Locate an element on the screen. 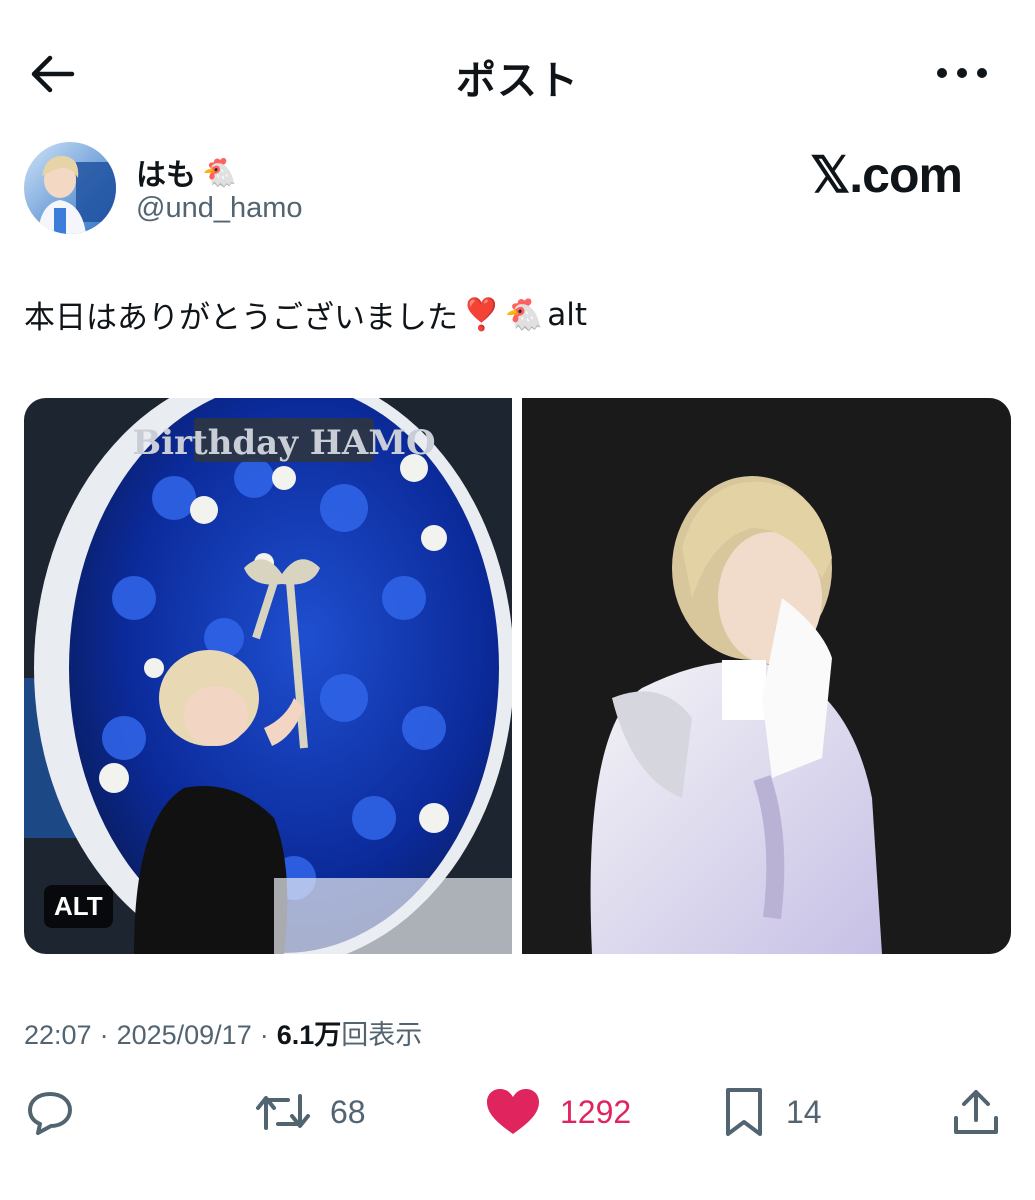 The width and height of the screenshot is (1035, 1200). stand-sign-text: Birthday HAMO is located at coordinates (283, 443).